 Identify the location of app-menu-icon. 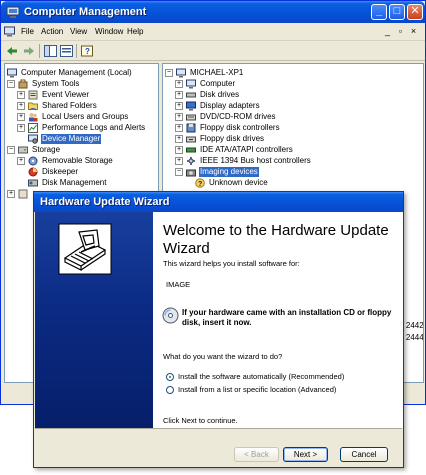
(9, 31).